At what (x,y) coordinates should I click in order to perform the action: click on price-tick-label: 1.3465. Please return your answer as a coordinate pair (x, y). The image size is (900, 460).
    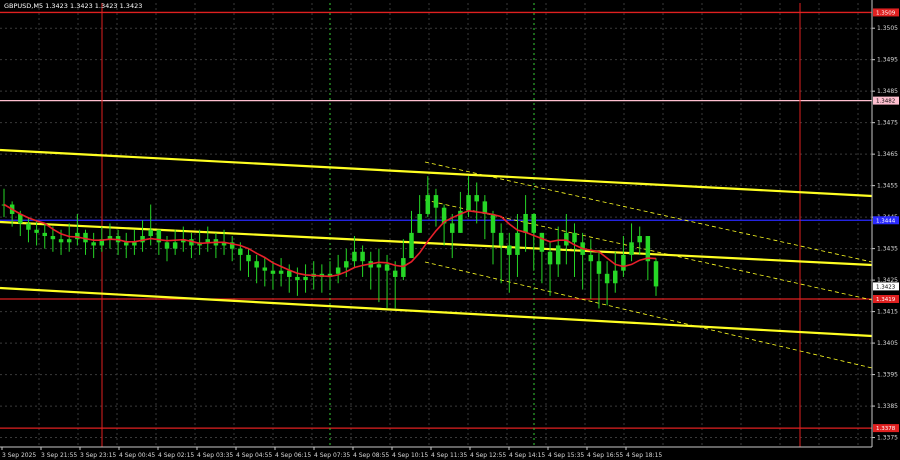
    Looking at the image, I should click on (887, 154).